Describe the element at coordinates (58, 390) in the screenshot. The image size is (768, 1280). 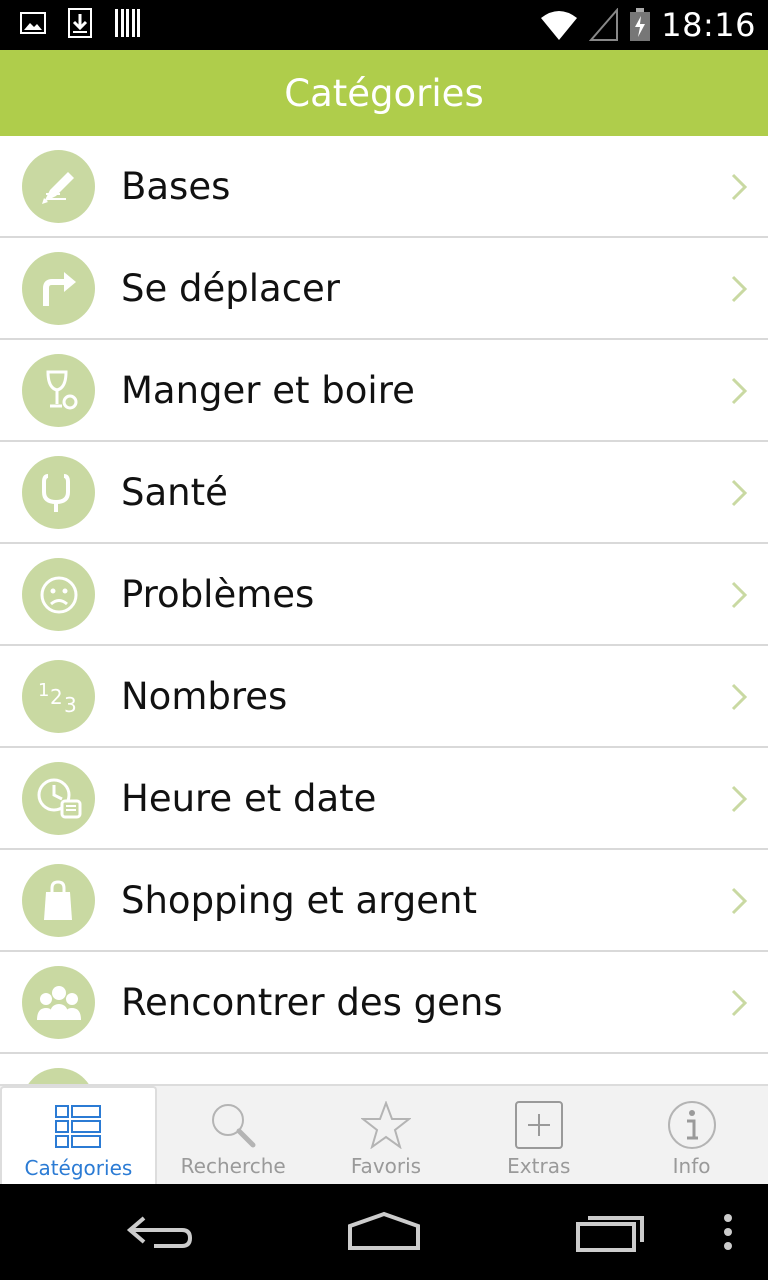
I see `glass-icon` at that location.